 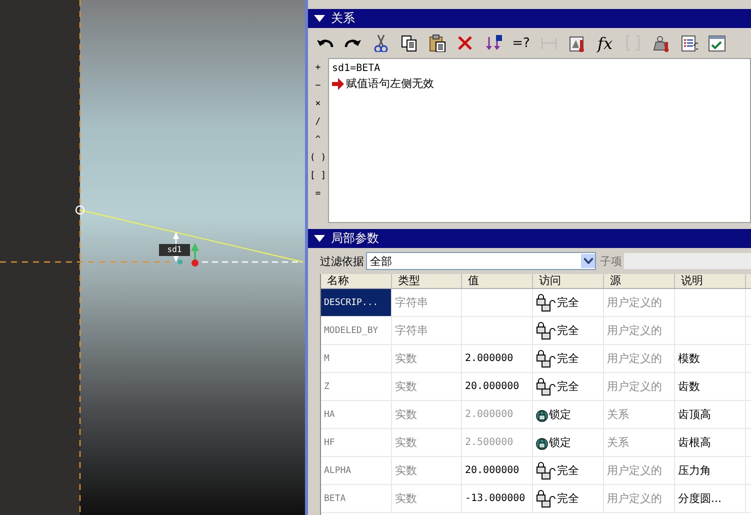 What do you see at coordinates (639, 281) in the screenshot?
I see `column-header: 源` at bounding box center [639, 281].